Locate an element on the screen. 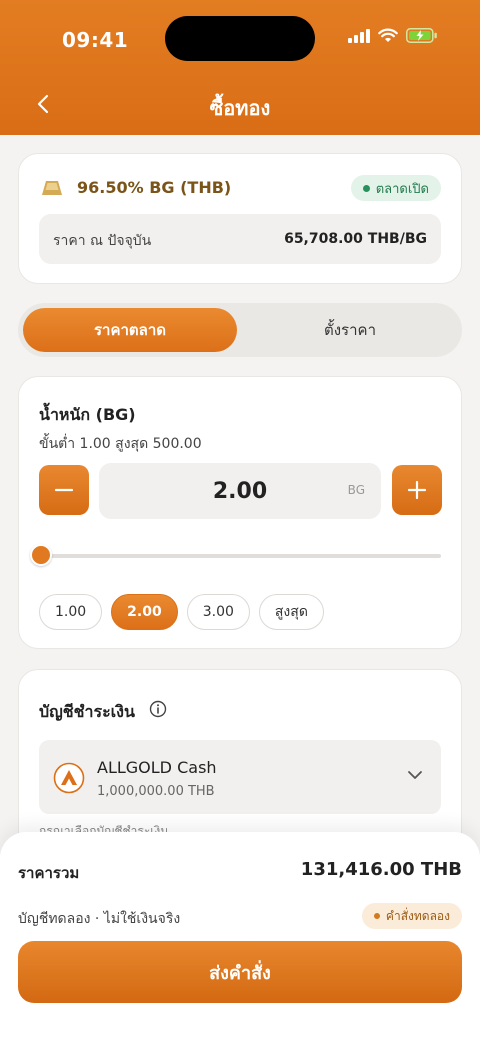 This screenshot has width=480, height=1044. current-price-box: ราคา ณ ปัจจุบัน 65,708.00 THB/BG is located at coordinates (240, 239).